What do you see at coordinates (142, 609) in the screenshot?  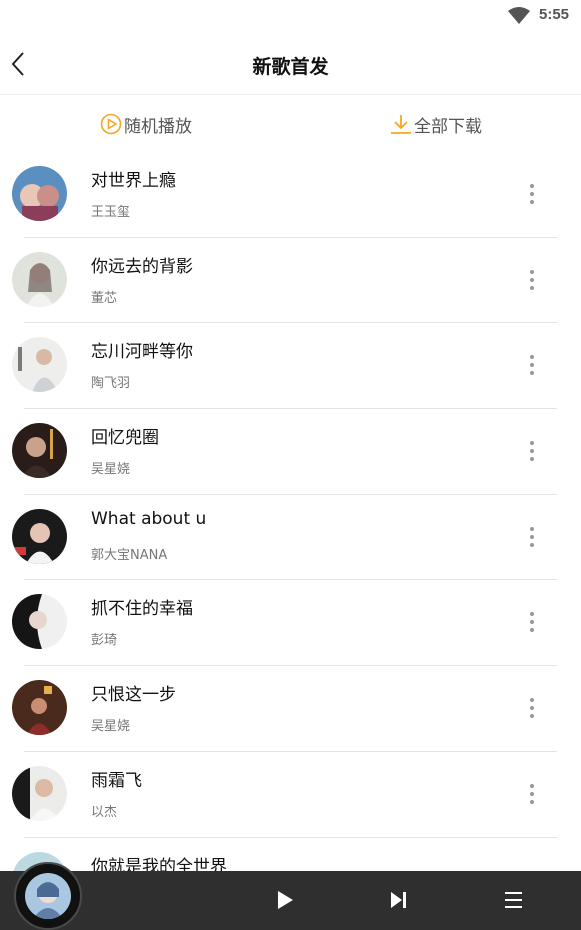 I see `song-title: 抓不住的幸福` at bounding box center [142, 609].